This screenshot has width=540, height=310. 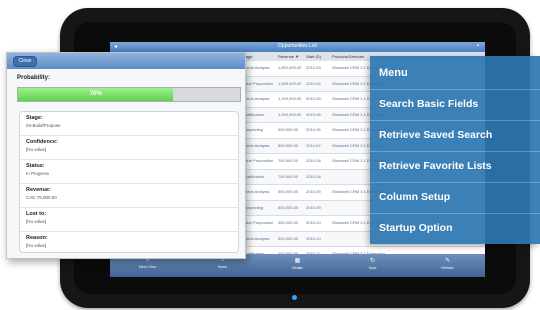 I want to click on detail-field-value: In Progress, so click(x=38, y=173).